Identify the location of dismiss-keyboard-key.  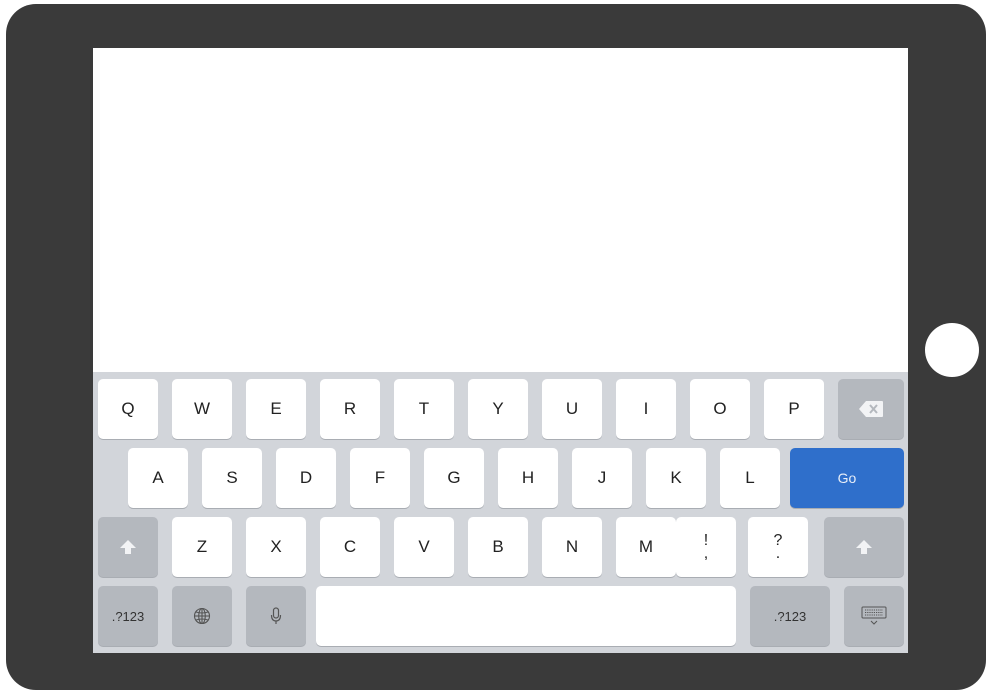
(874, 616).